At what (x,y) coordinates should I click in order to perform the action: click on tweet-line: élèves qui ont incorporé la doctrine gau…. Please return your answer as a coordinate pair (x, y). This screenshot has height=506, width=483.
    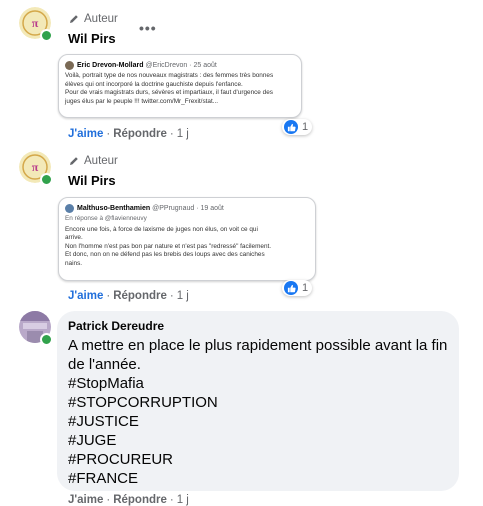
    Looking at the image, I should click on (154, 84).